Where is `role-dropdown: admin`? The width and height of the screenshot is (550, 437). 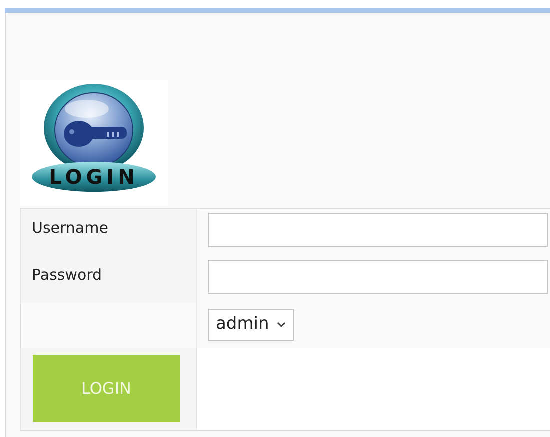 role-dropdown: admin is located at coordinates (251, 325).